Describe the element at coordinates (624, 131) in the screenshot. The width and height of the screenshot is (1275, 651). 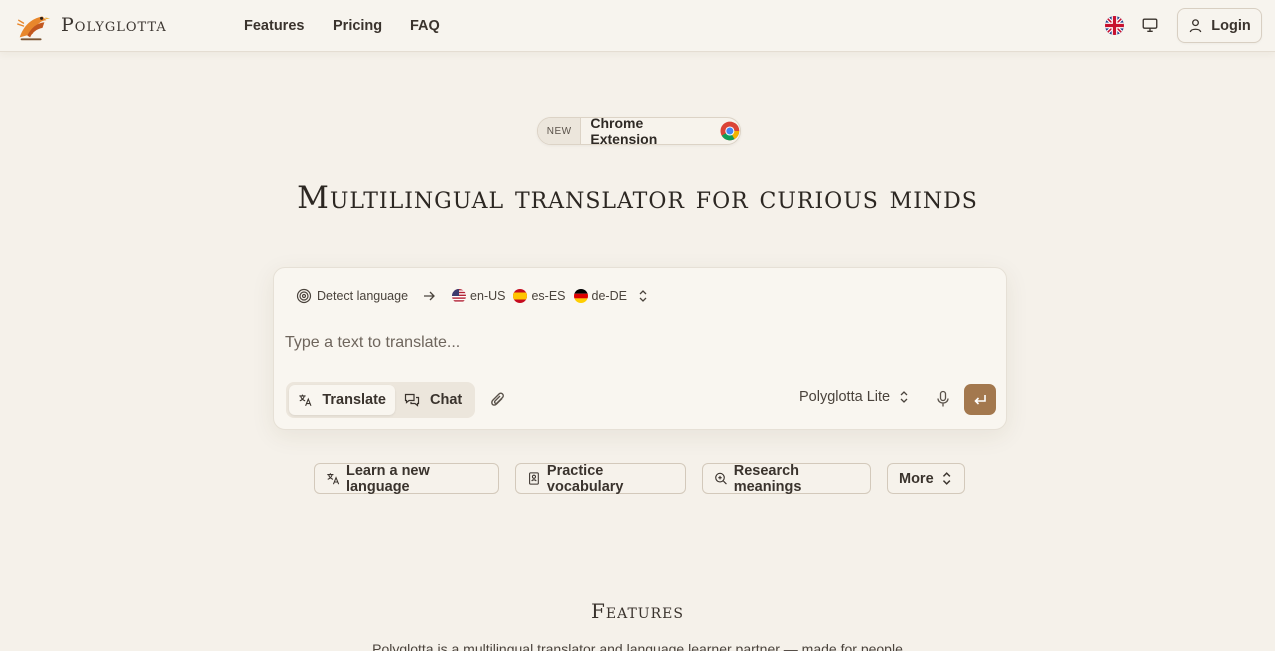
I see `badge-label: Chrome Extension` at that location.